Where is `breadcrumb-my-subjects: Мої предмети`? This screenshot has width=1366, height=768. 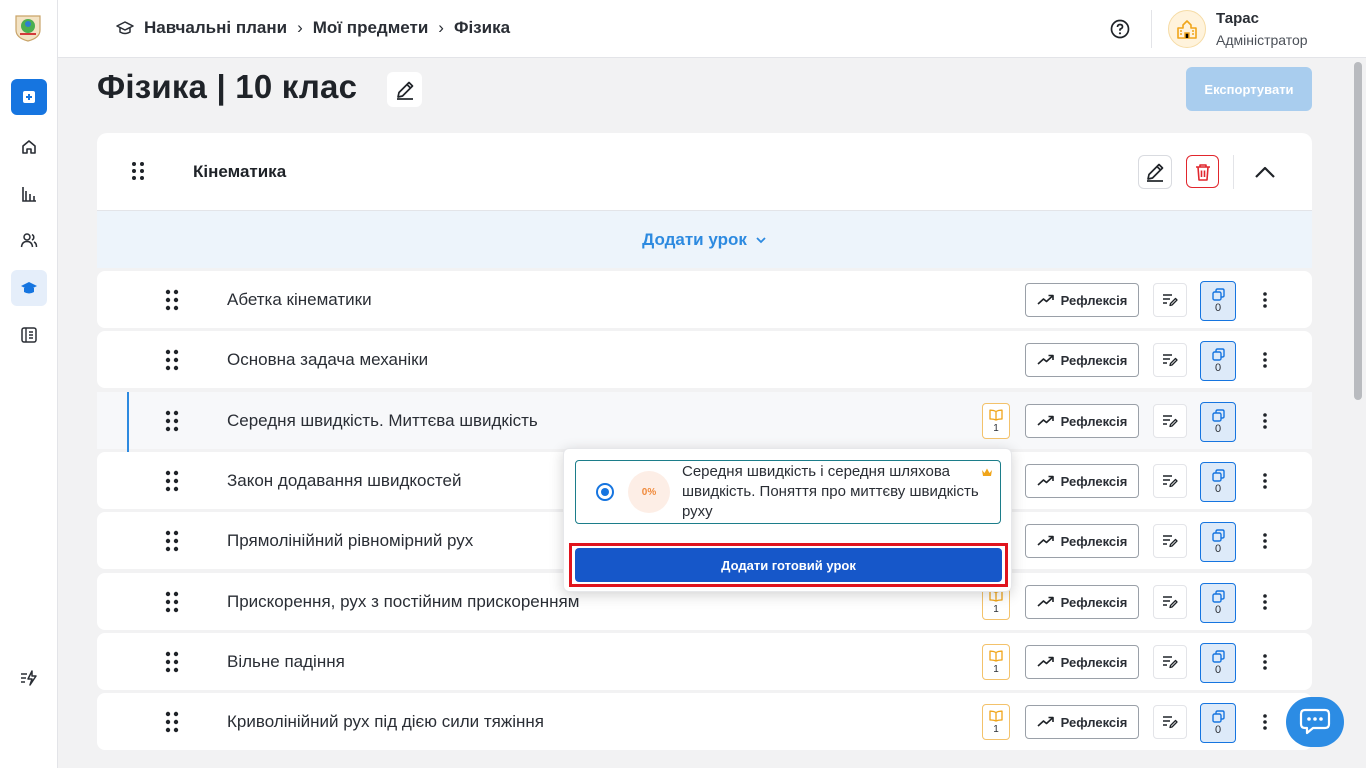
breadcrumb-my-subjects: Мої предмети is located at coordinates (371, 28).